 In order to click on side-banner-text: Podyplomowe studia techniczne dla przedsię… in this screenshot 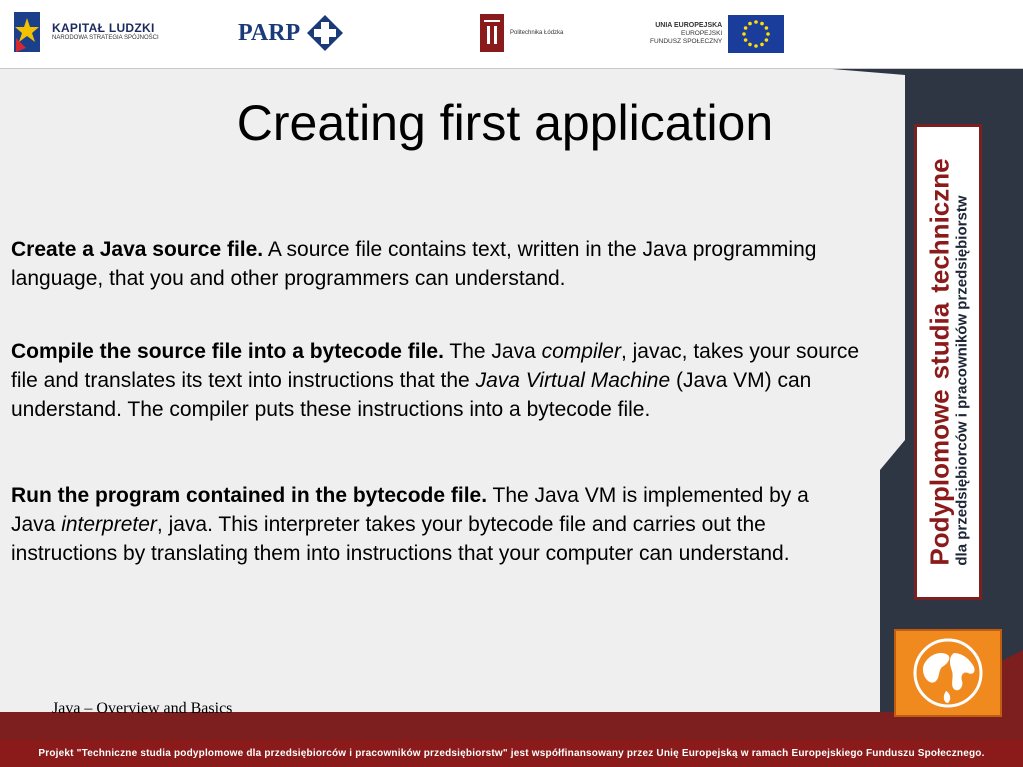, I will do `click(947, 362)`.